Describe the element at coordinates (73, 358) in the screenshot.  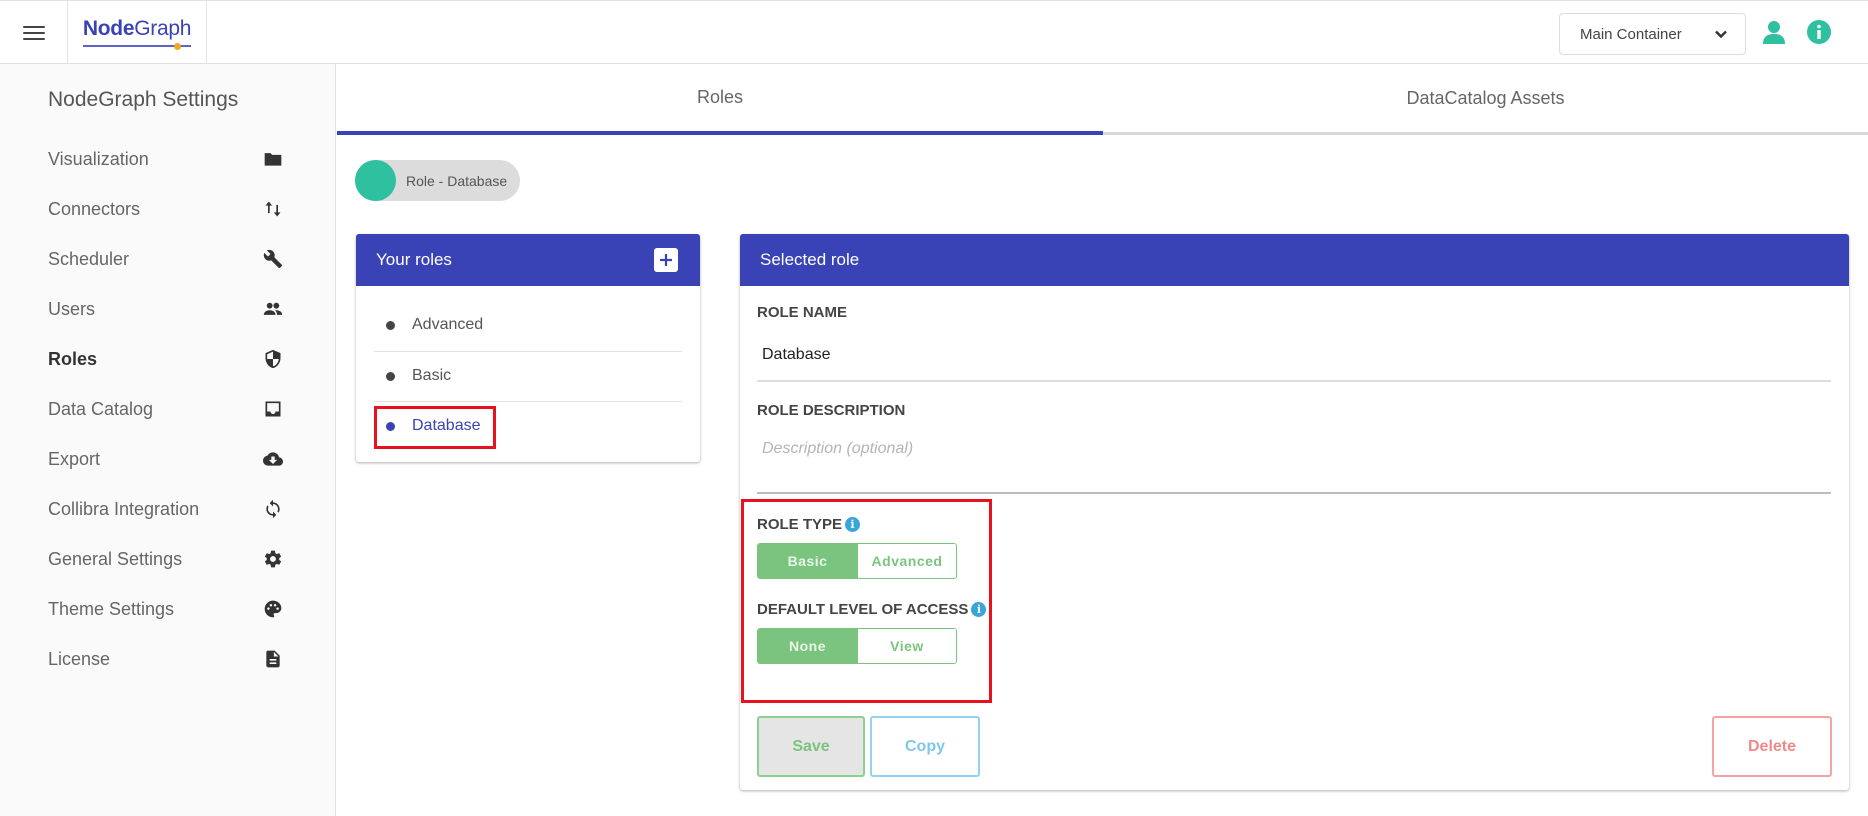
I see `sidebar-item-label: Roles` at that location.